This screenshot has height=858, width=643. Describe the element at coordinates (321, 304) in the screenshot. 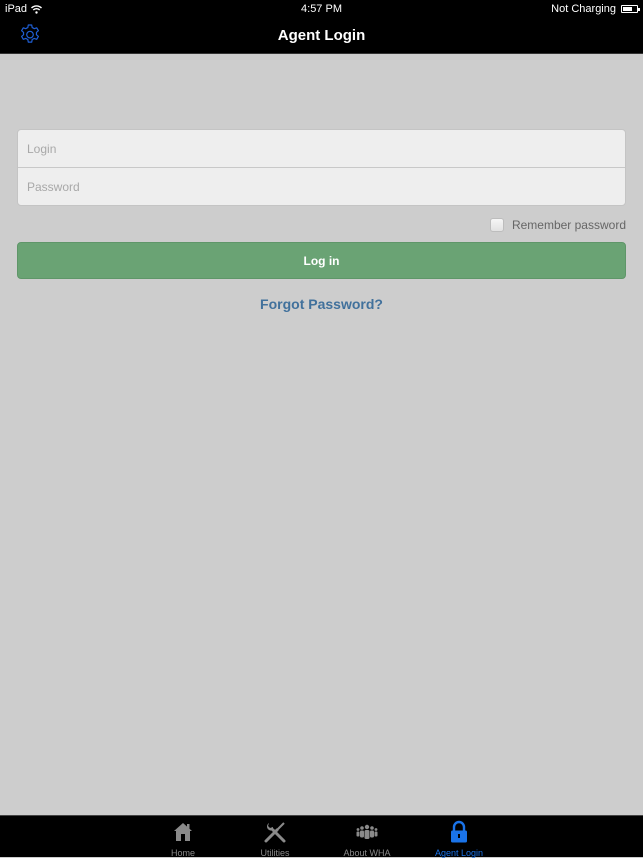

I see `forgot-password-link: Forgot Password?` at that location.